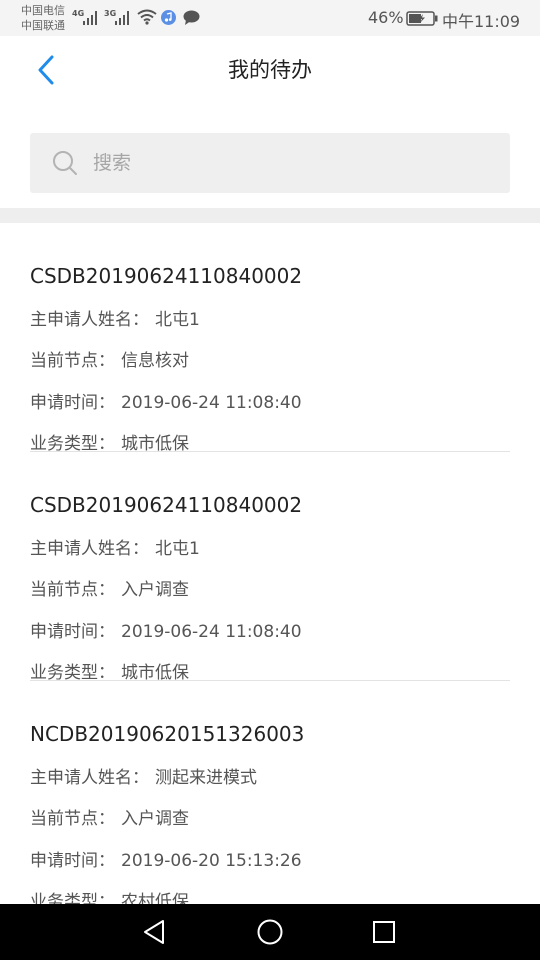 The width and height of the screenshot is (540, 960). What do you see at coordinates (43, 25) in the screenshot?
I see `carrier-bottom: 中国联通` at bounding box center [43, 25].